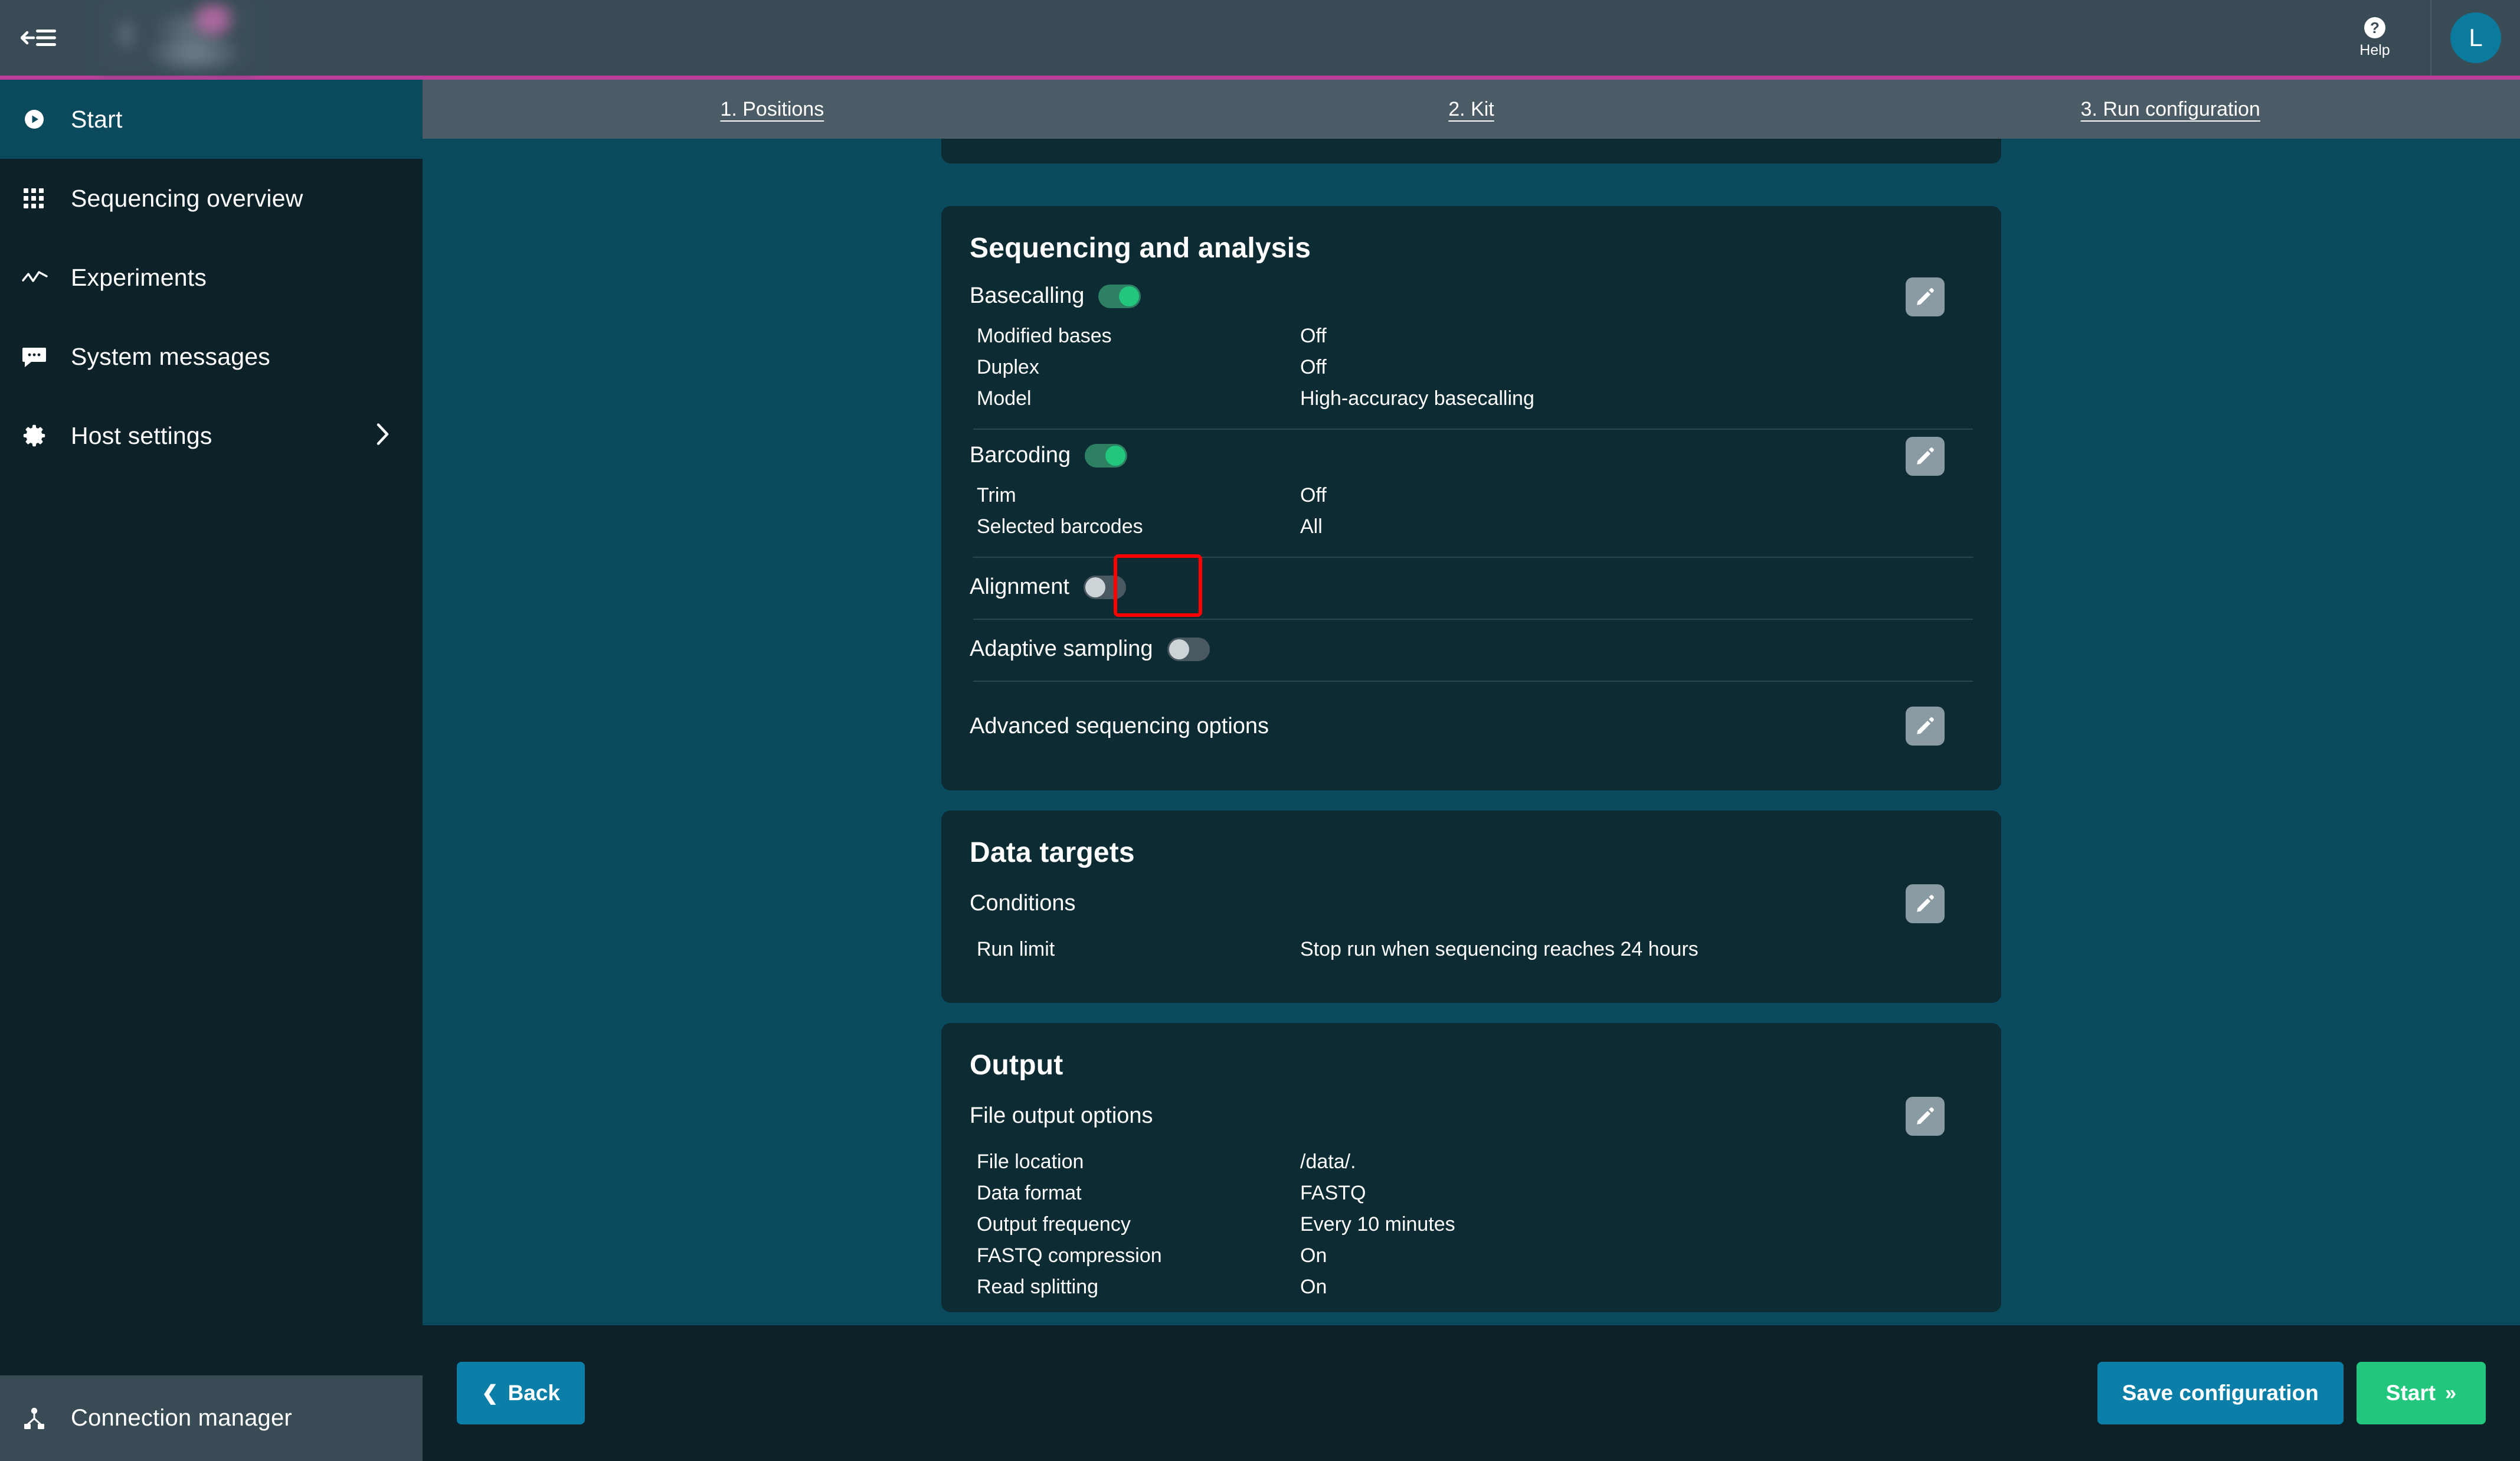  What do you see at coordinates (1054, 1225) in the screenshot?
I see `row-key: Output frequency` at bounding box center [1054, 1225].